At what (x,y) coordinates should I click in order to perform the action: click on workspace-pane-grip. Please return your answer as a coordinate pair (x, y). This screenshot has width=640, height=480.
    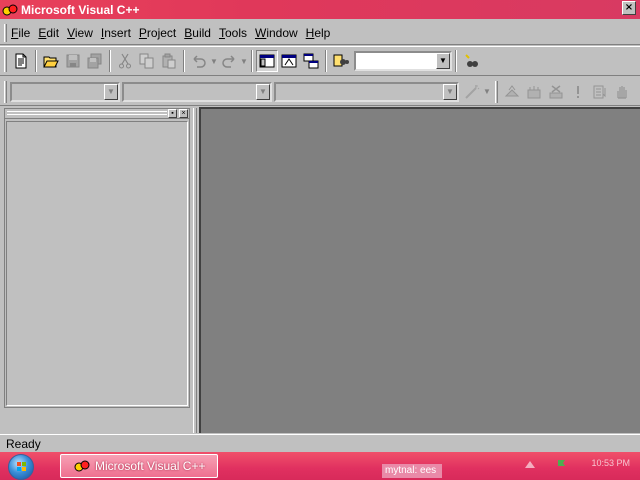
    Looking at the image, I should click on (87, 113).